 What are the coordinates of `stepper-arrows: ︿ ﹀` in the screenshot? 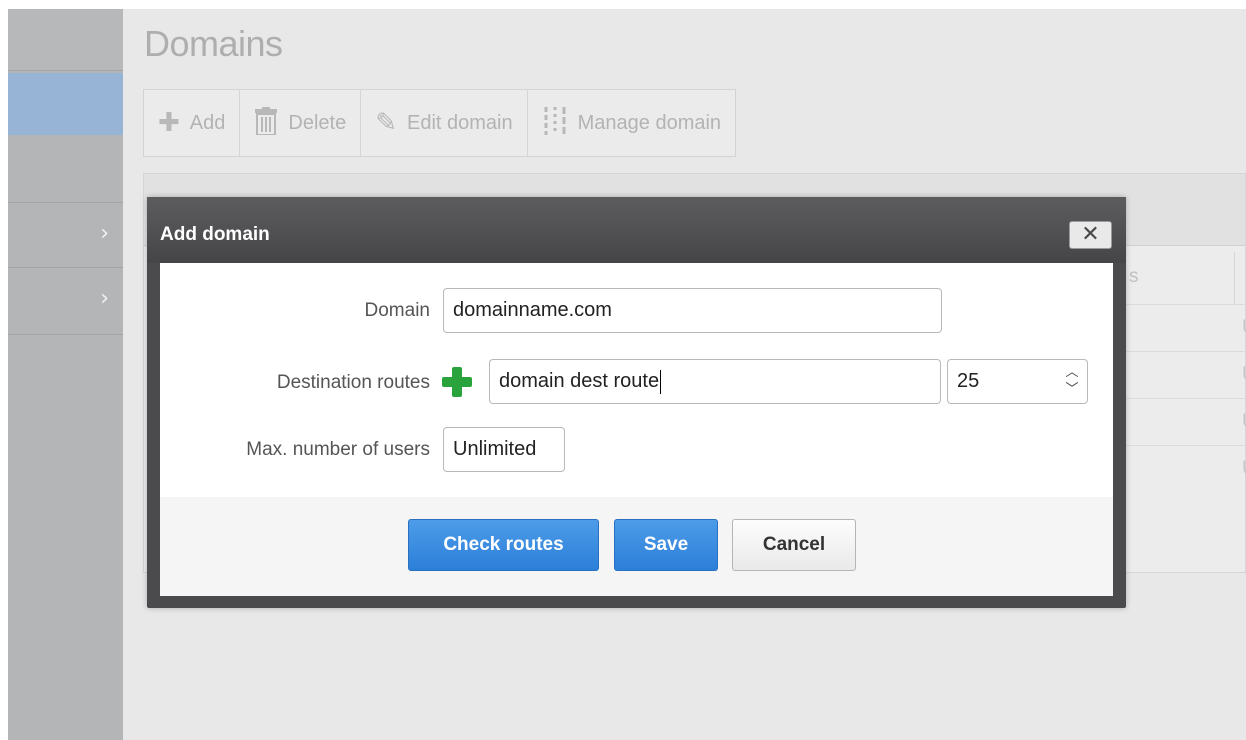 It's located at (1072, 381).